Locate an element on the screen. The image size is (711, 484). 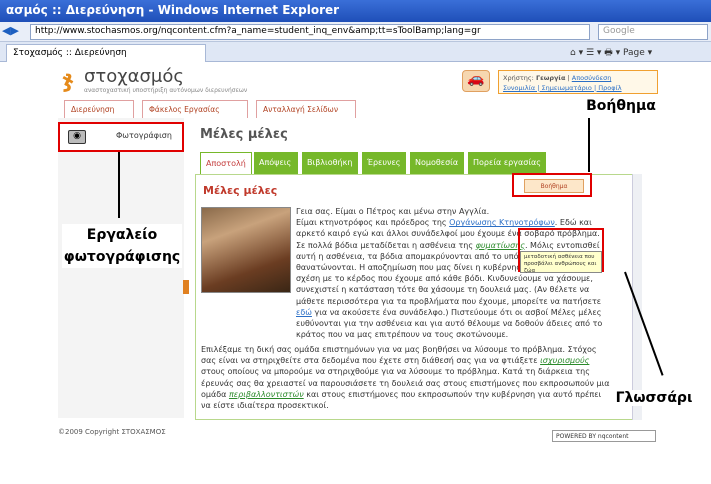
help-highlight: Βοήθημα is located at coordinates (552, 185).